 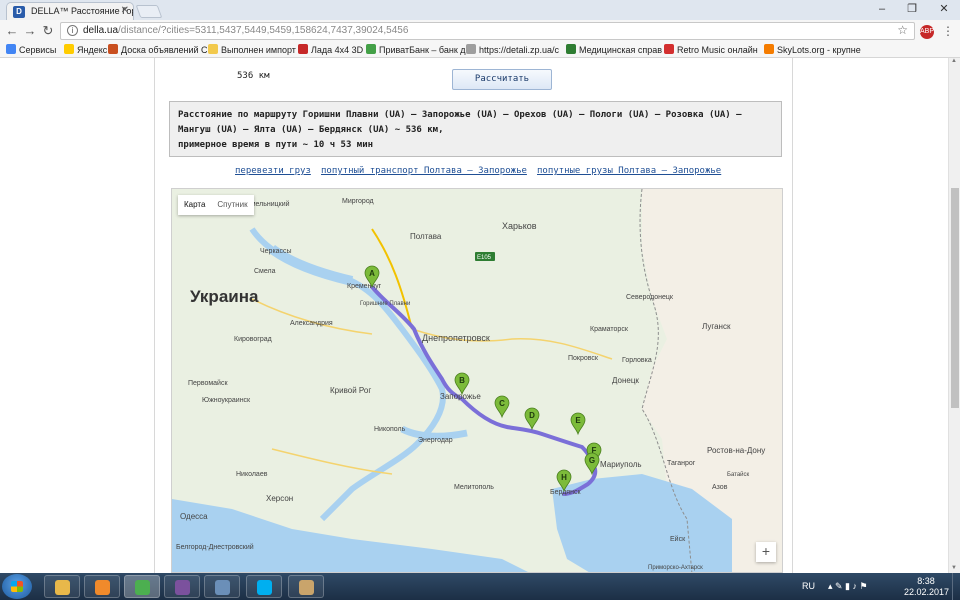 What do you see at coordinates (30, 31) in the screenshot?
I see `forward-button: →` at bounding box center [30, 31].